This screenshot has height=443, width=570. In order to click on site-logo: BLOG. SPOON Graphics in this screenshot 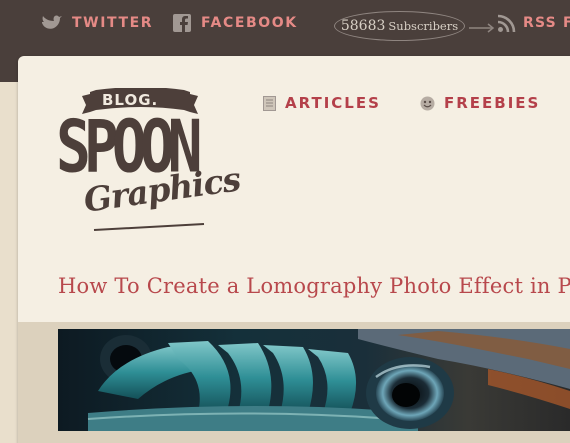, I will do `click(148, 163)`.